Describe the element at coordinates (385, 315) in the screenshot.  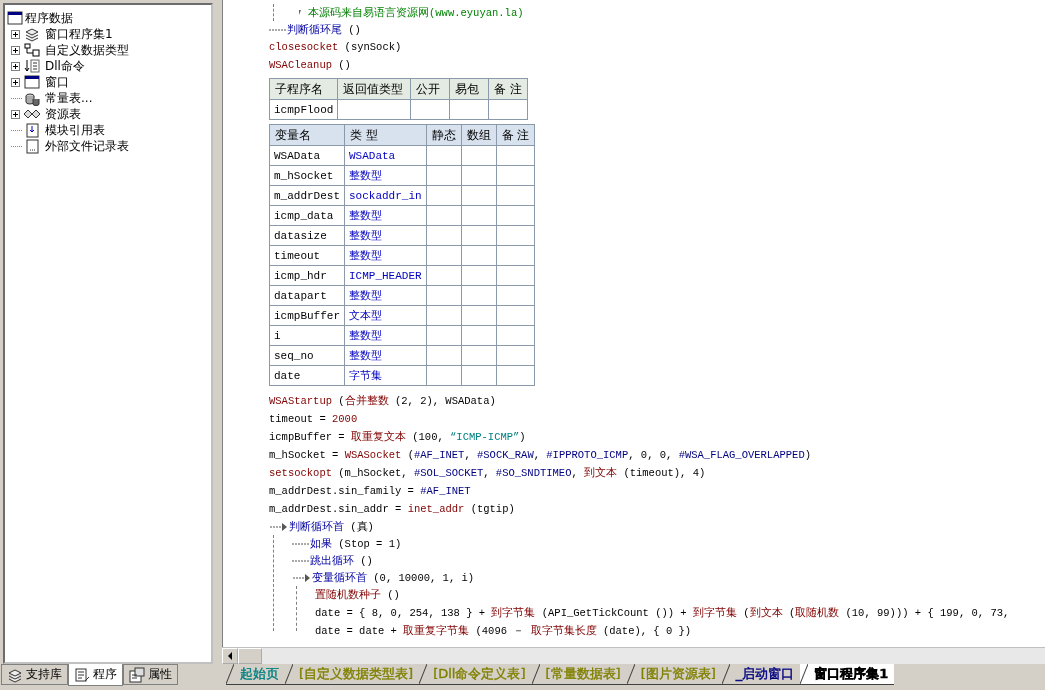
I see `table-cell: 文本型` at that location.